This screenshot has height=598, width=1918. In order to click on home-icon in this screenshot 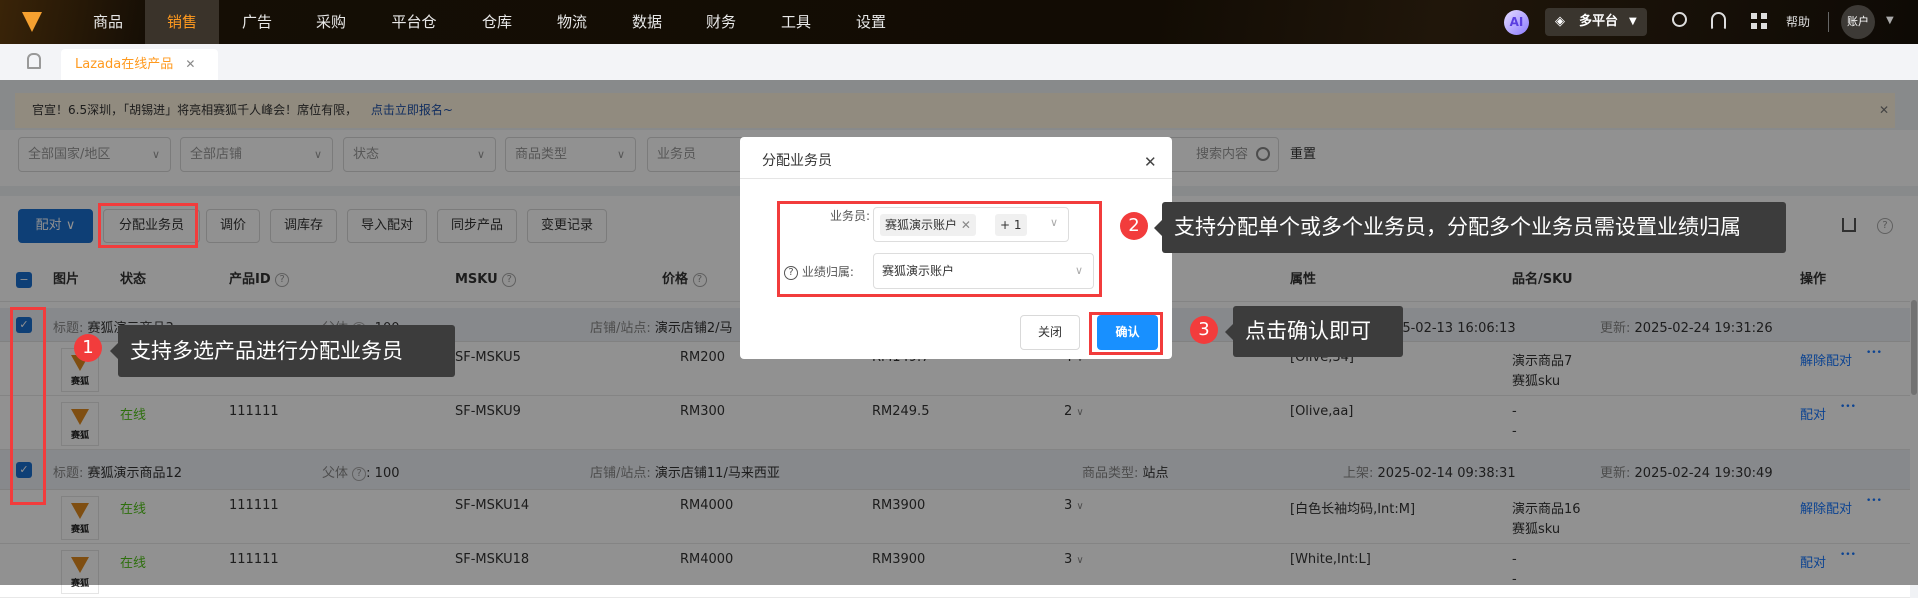, I will do `click(34, 61)`.